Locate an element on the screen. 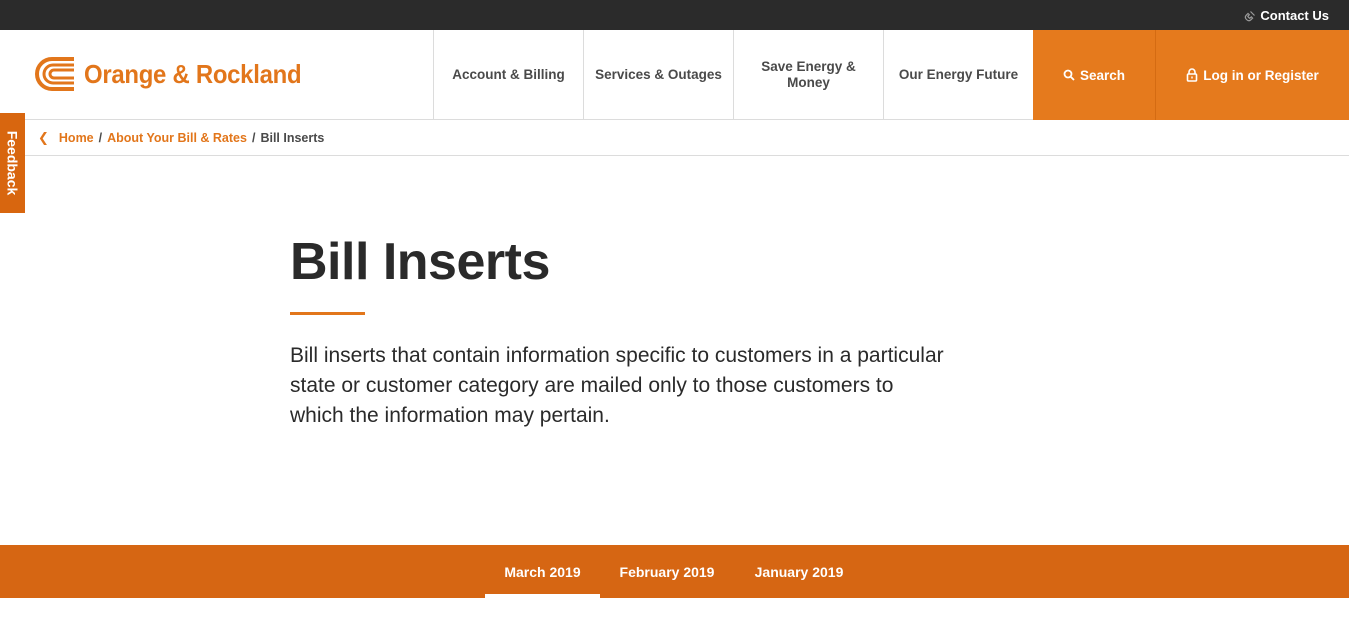 This screenshot has height=632, width=1349. feedback-label: Feedback is located at coordinates (12, 163).